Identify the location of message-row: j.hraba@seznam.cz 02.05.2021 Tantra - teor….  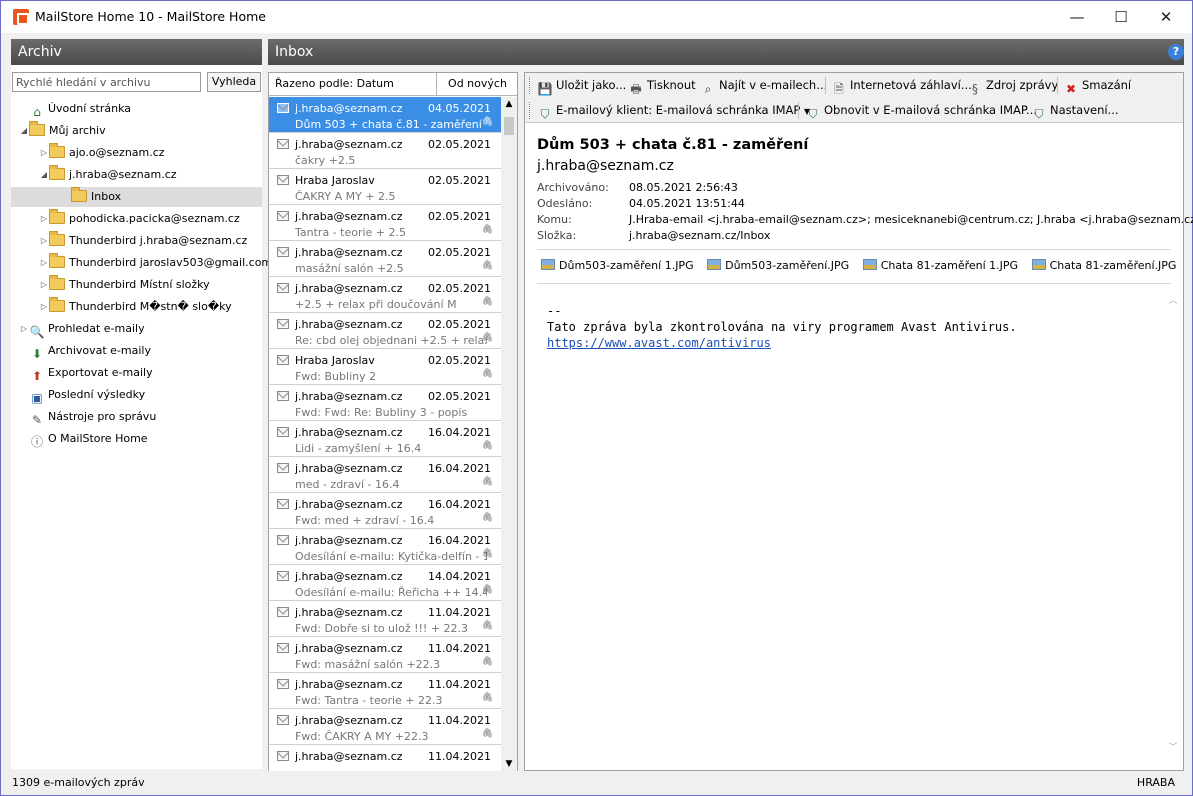
(385, 223).